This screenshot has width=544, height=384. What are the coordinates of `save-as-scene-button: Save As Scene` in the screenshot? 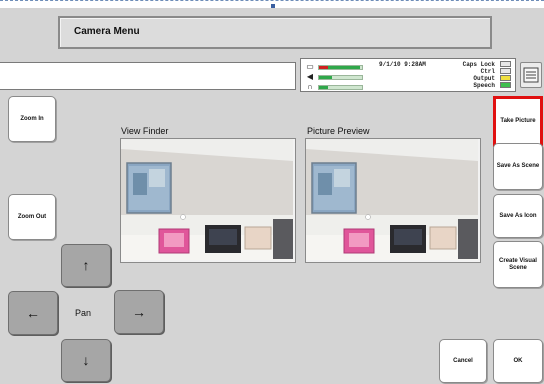 It's located at (518, 166).